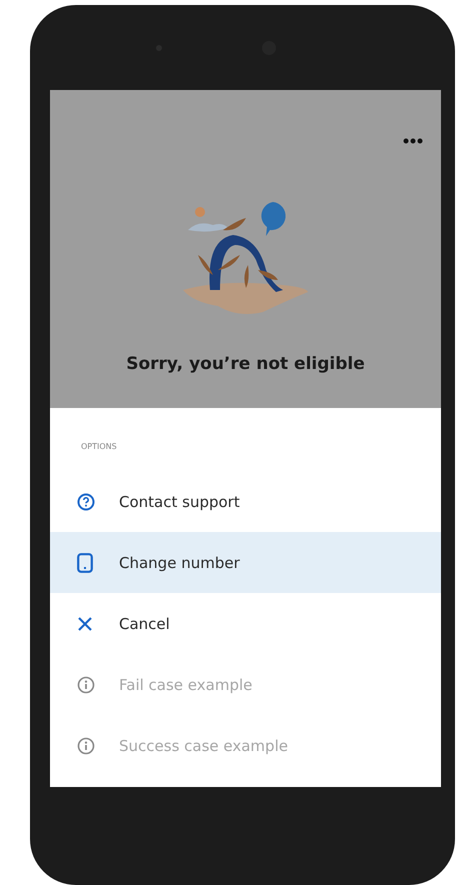  Describe the element at coordinates (85, 624) in the screenshot. I see `close-icon` at that location.